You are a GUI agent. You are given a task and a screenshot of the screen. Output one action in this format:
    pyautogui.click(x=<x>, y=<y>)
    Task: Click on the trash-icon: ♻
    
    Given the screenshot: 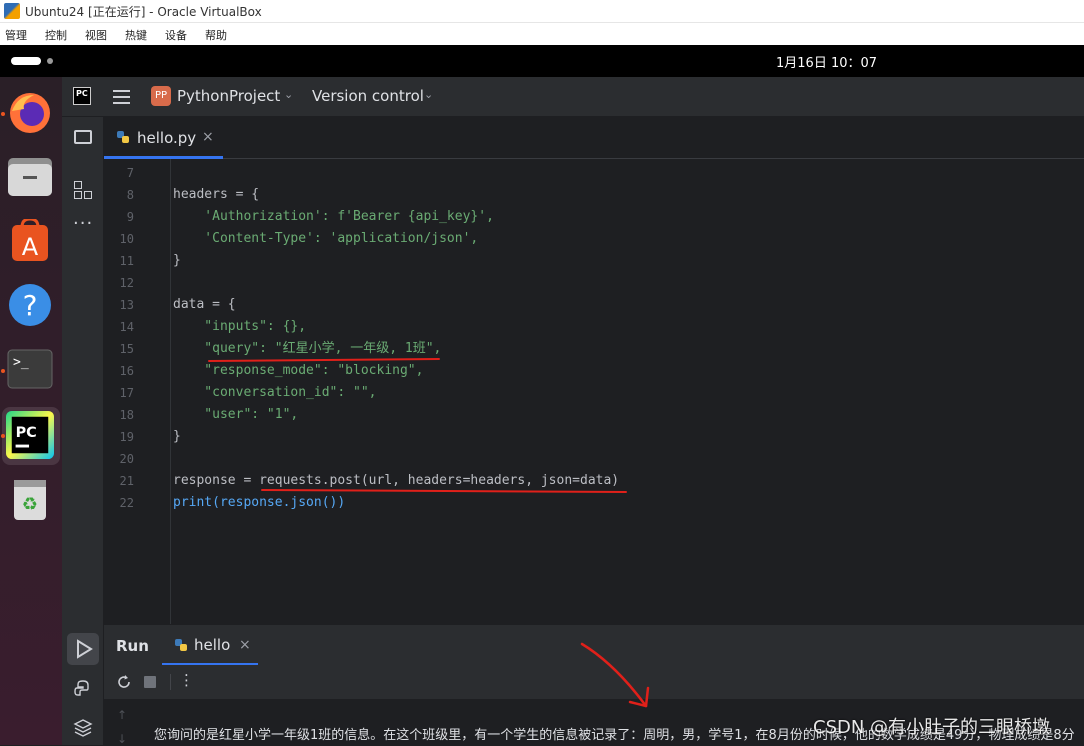 What is the action you would take?
    pyautogui.click(x=30, y=499)
    